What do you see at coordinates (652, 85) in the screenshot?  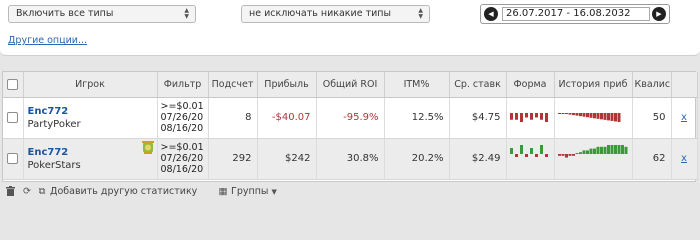 I see `column-header: Квалис` at bounding box center [652, 85].